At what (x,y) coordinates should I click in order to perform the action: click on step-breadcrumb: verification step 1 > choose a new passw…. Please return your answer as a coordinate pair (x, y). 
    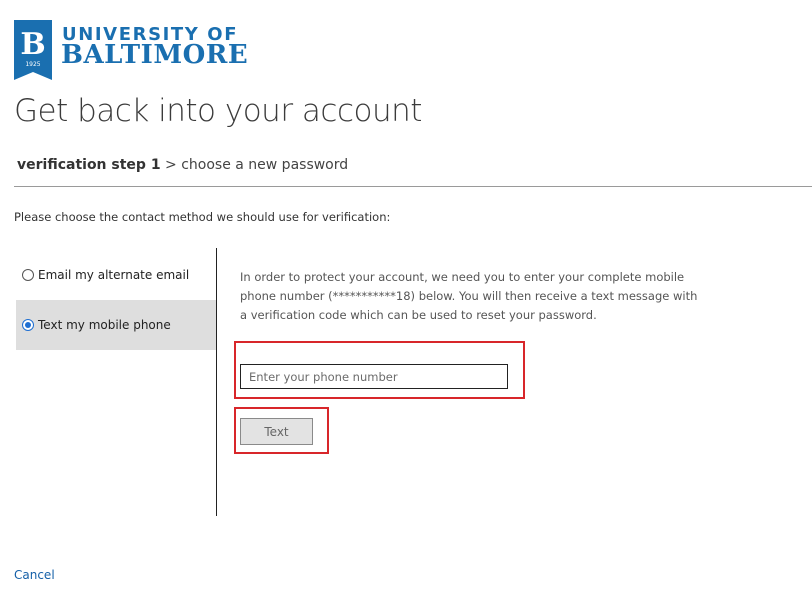
    Looking at the image, I should click on (182, 165).